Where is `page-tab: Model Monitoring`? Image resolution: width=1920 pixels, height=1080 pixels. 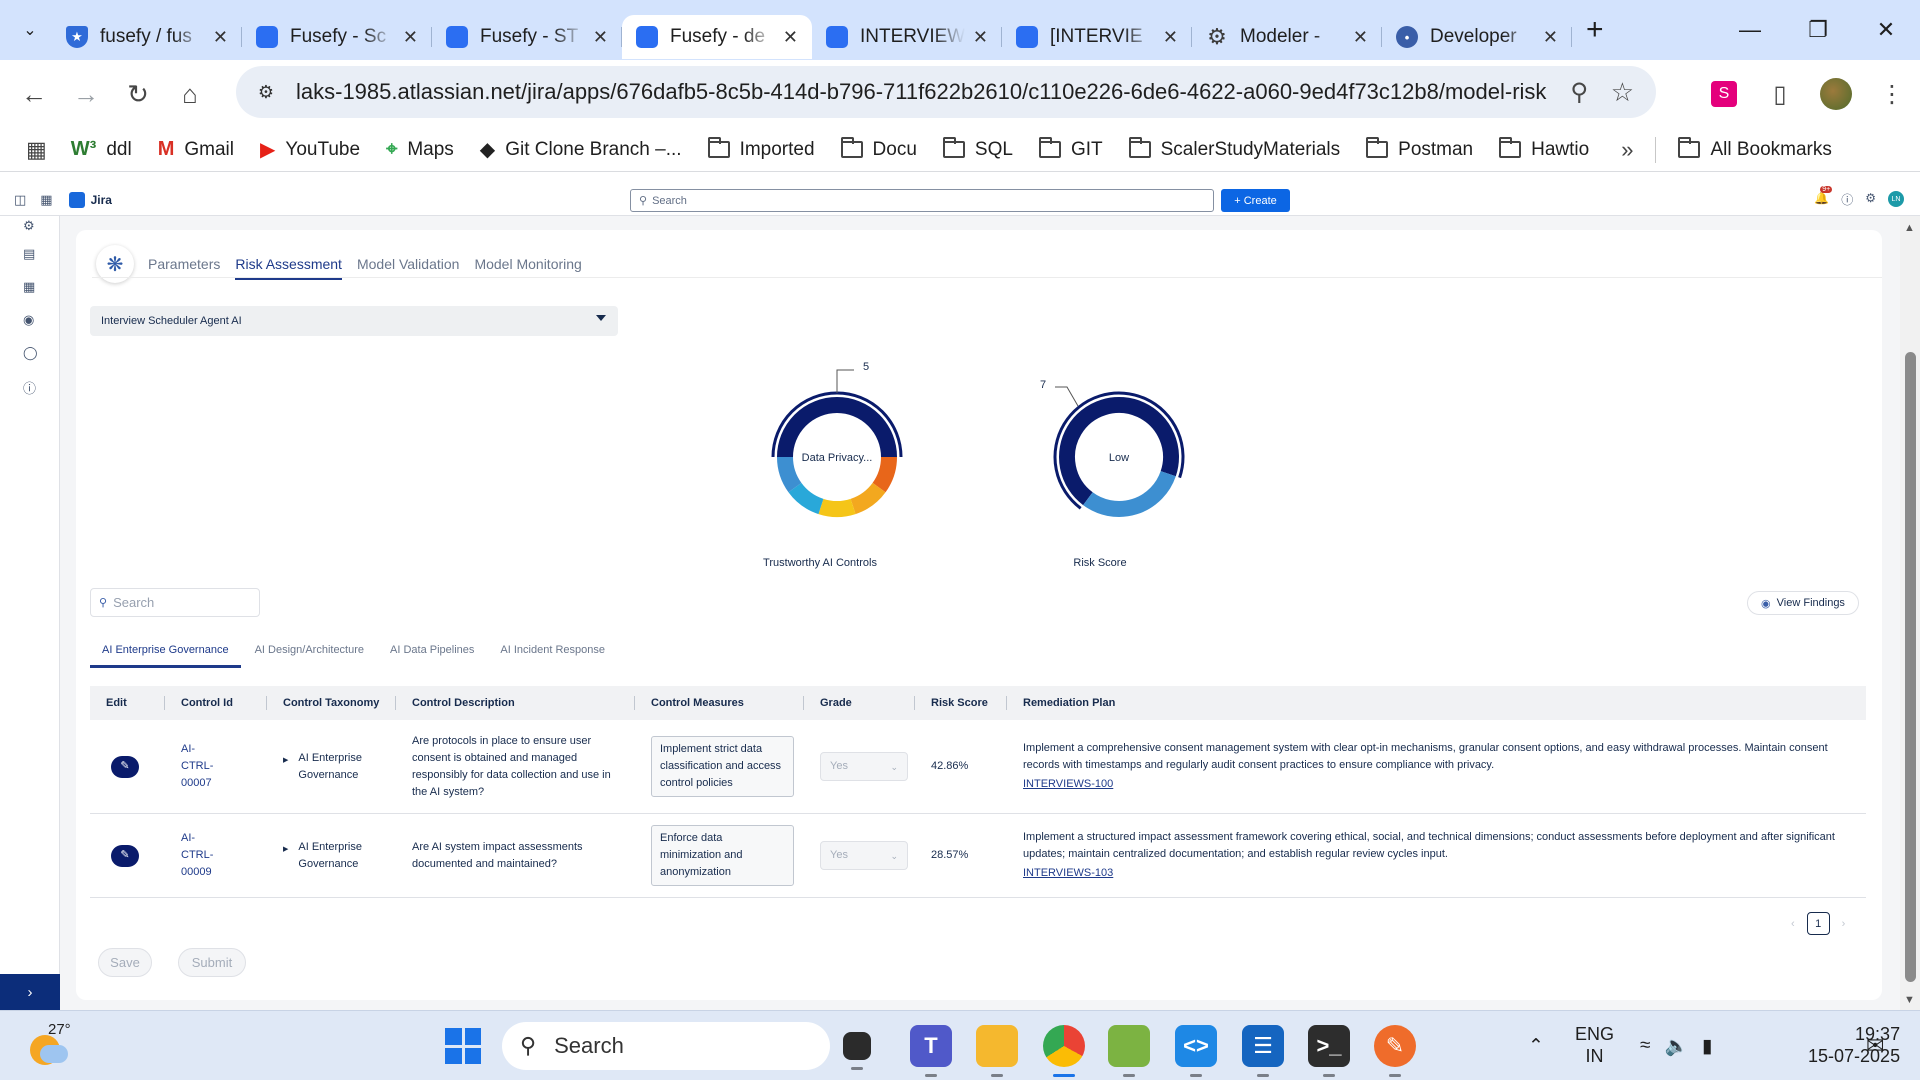 page-tab: Model Monitoring is located at coordinates (527, 264).